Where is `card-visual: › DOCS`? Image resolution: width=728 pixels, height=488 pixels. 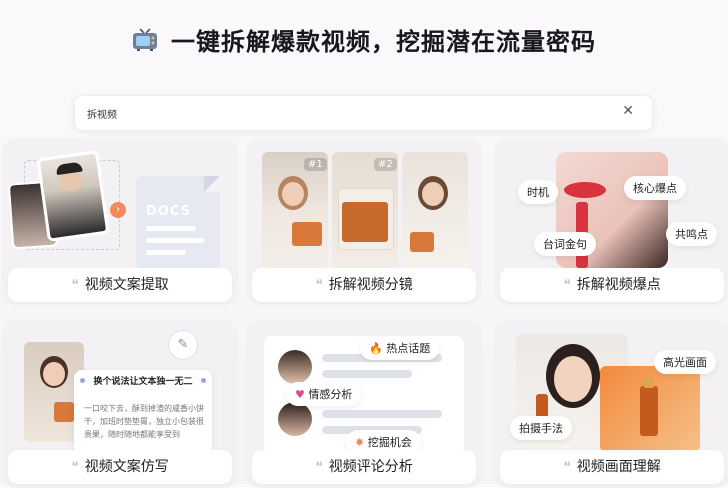 card-visual: › DOCS is located at coordinates (120, 203).